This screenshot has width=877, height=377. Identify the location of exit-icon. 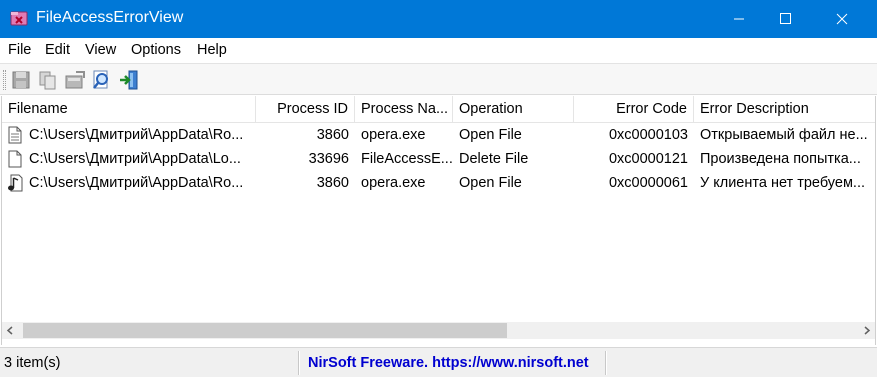
(129, 80).